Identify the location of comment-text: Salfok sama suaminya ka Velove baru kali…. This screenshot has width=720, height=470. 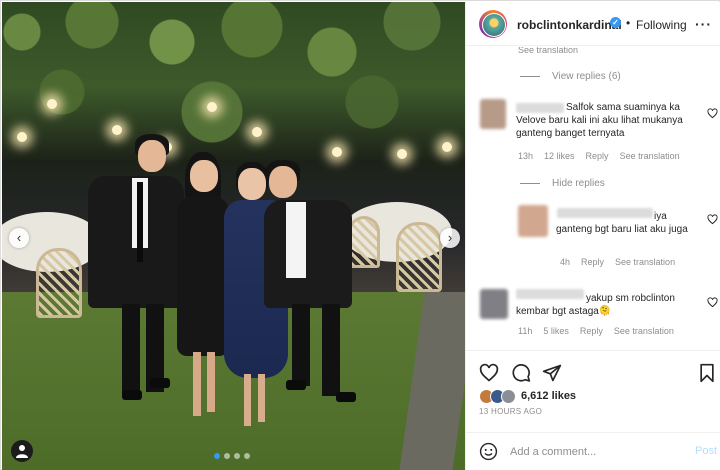
(599, 120).